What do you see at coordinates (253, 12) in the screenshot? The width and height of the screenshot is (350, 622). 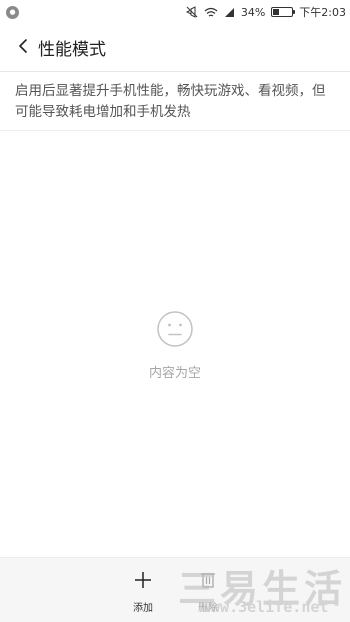 I see `battery-percent: 34%` at bounding box center [253, 12].